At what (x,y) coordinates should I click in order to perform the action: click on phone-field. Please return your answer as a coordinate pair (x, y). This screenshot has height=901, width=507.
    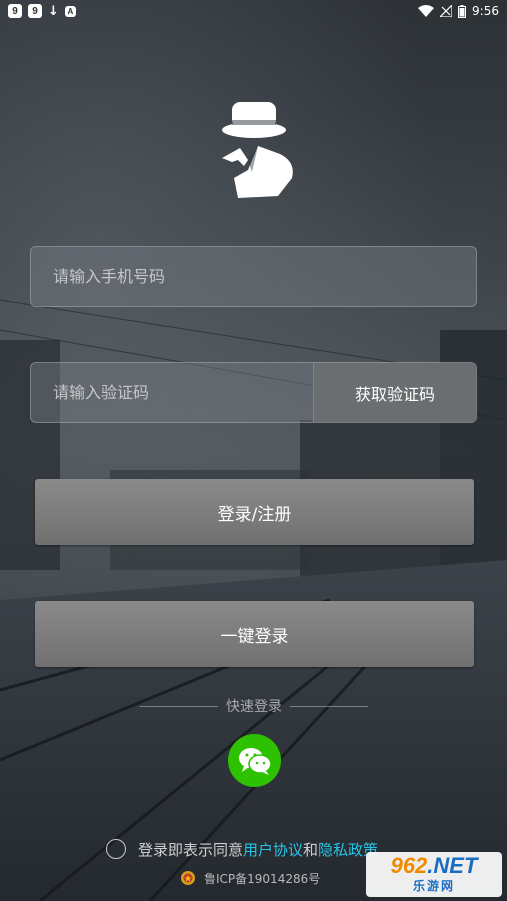
    Looking at the image, I should click on (253, 276).